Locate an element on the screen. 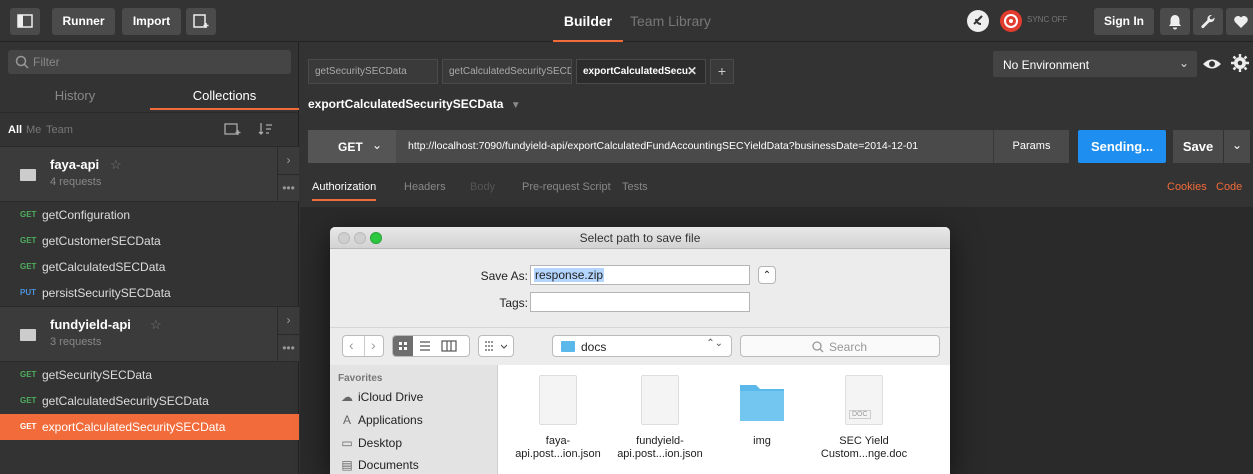 The width and height of the screenshot is (1253, 474). file-item: faya-api.post...ion.json is located at coordinates (558, 418).